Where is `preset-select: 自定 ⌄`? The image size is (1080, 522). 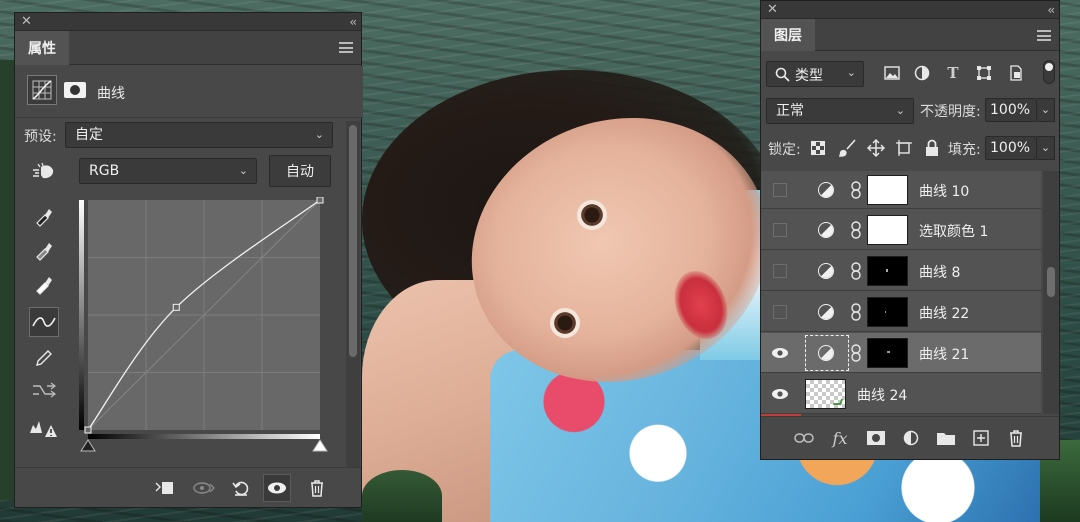
preset-select: 自定 ⌄ is located at coordinates (199, 135).